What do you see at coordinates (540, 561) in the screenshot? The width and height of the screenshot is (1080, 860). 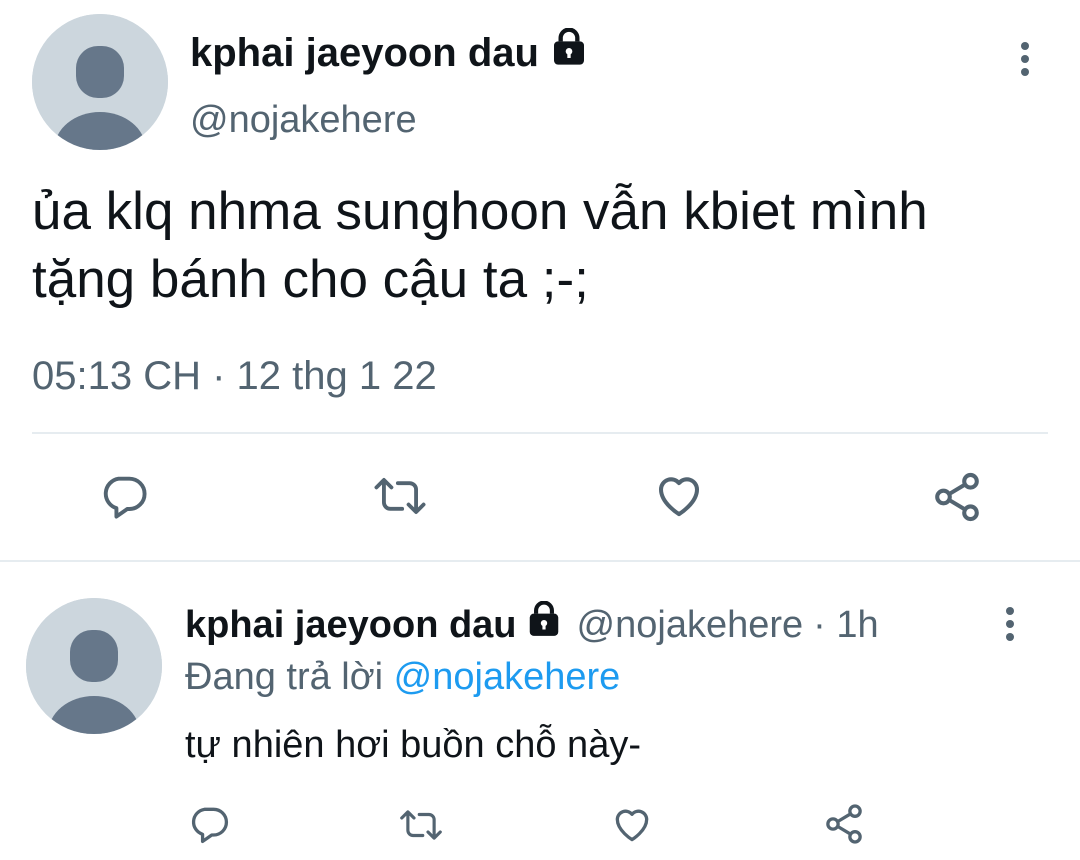 I see `section-divider` at bounding box center [540, 561].